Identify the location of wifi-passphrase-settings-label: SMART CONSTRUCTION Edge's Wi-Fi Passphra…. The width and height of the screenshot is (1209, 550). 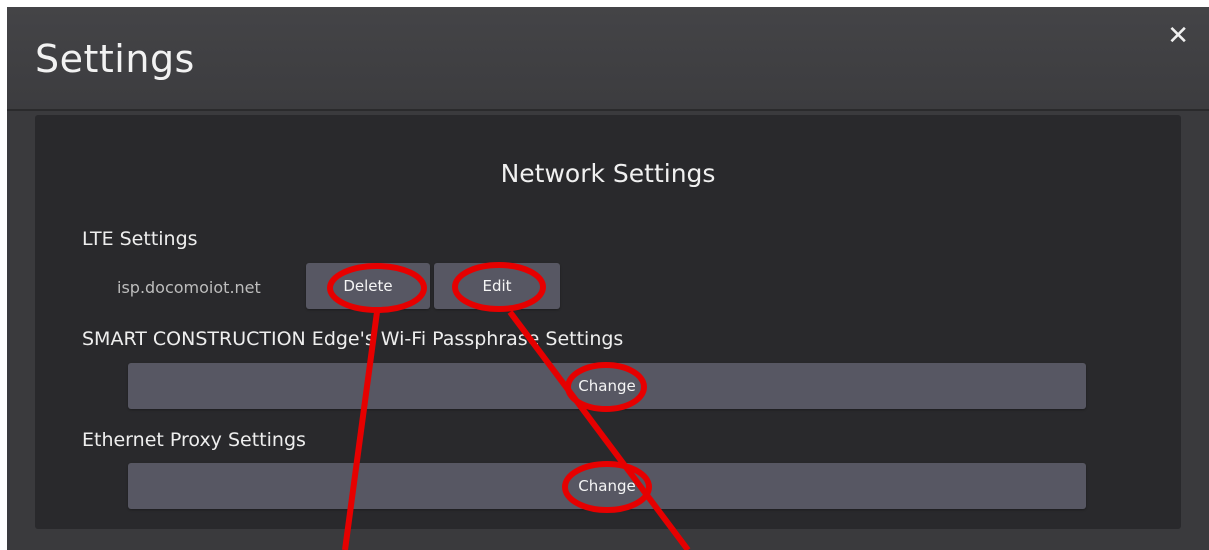
(353, 339).